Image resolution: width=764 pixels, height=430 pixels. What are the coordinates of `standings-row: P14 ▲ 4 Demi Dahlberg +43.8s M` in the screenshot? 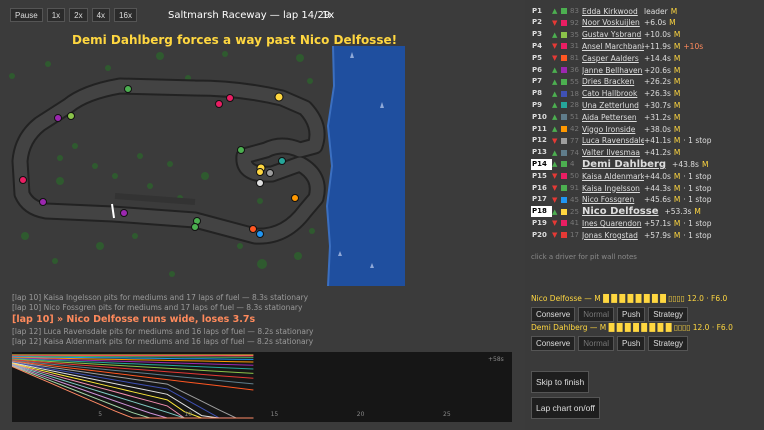 It's located at (621, 164).